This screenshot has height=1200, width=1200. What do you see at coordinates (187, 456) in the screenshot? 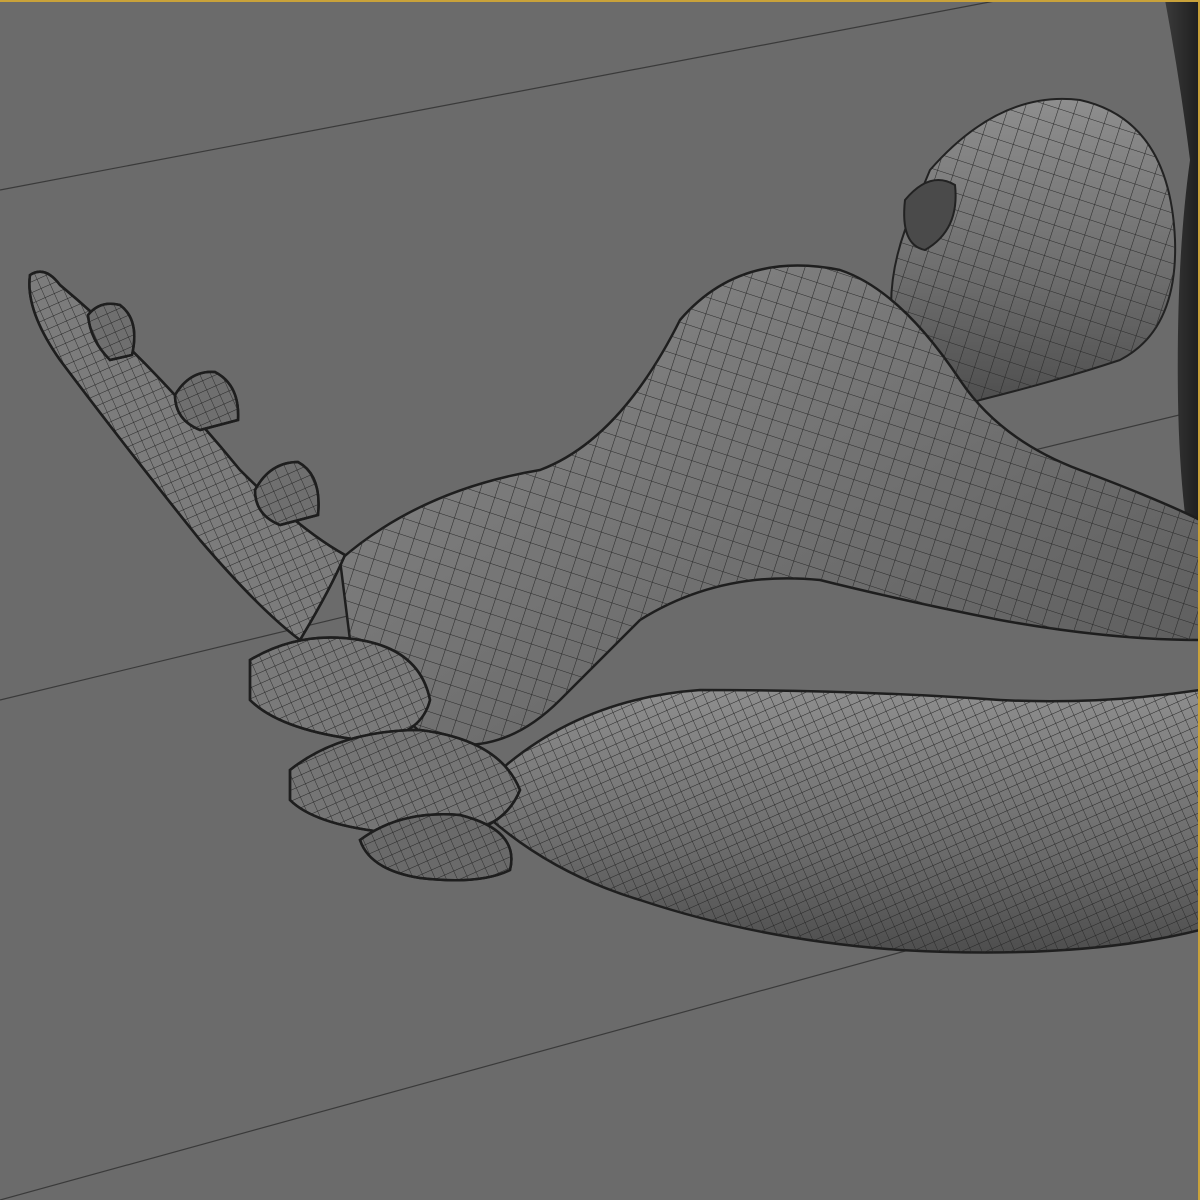
I see `held-blade-mesh` at bounding box center [187, 456].